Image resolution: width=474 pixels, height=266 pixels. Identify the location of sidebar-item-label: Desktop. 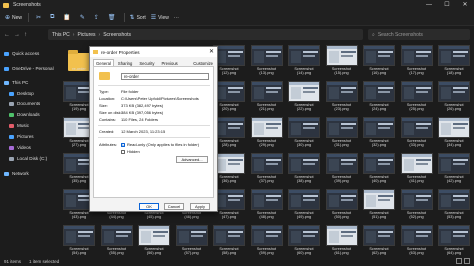
(25, 93).